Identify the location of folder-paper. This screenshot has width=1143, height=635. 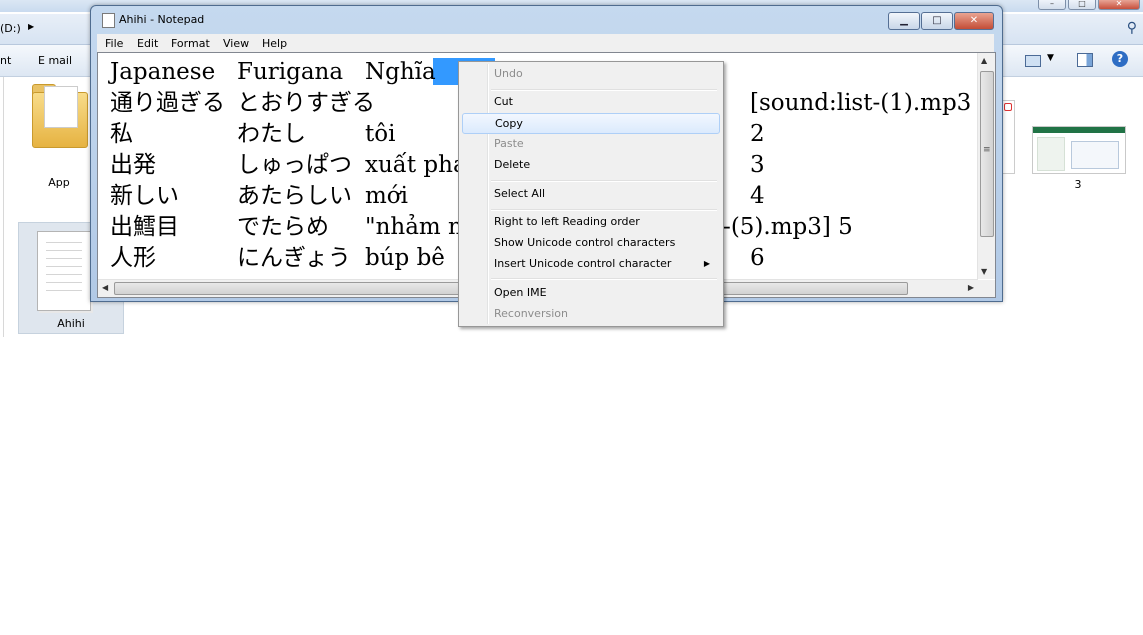
(61, 107).